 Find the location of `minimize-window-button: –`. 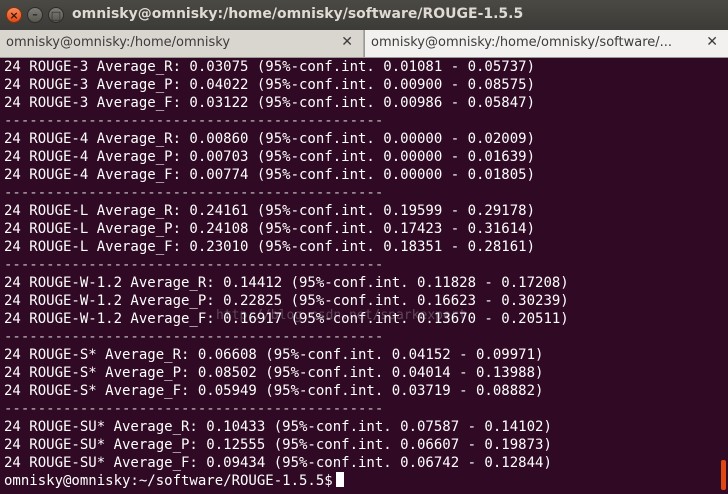

minimize-window-button: – is located at coordinates (35, 15).